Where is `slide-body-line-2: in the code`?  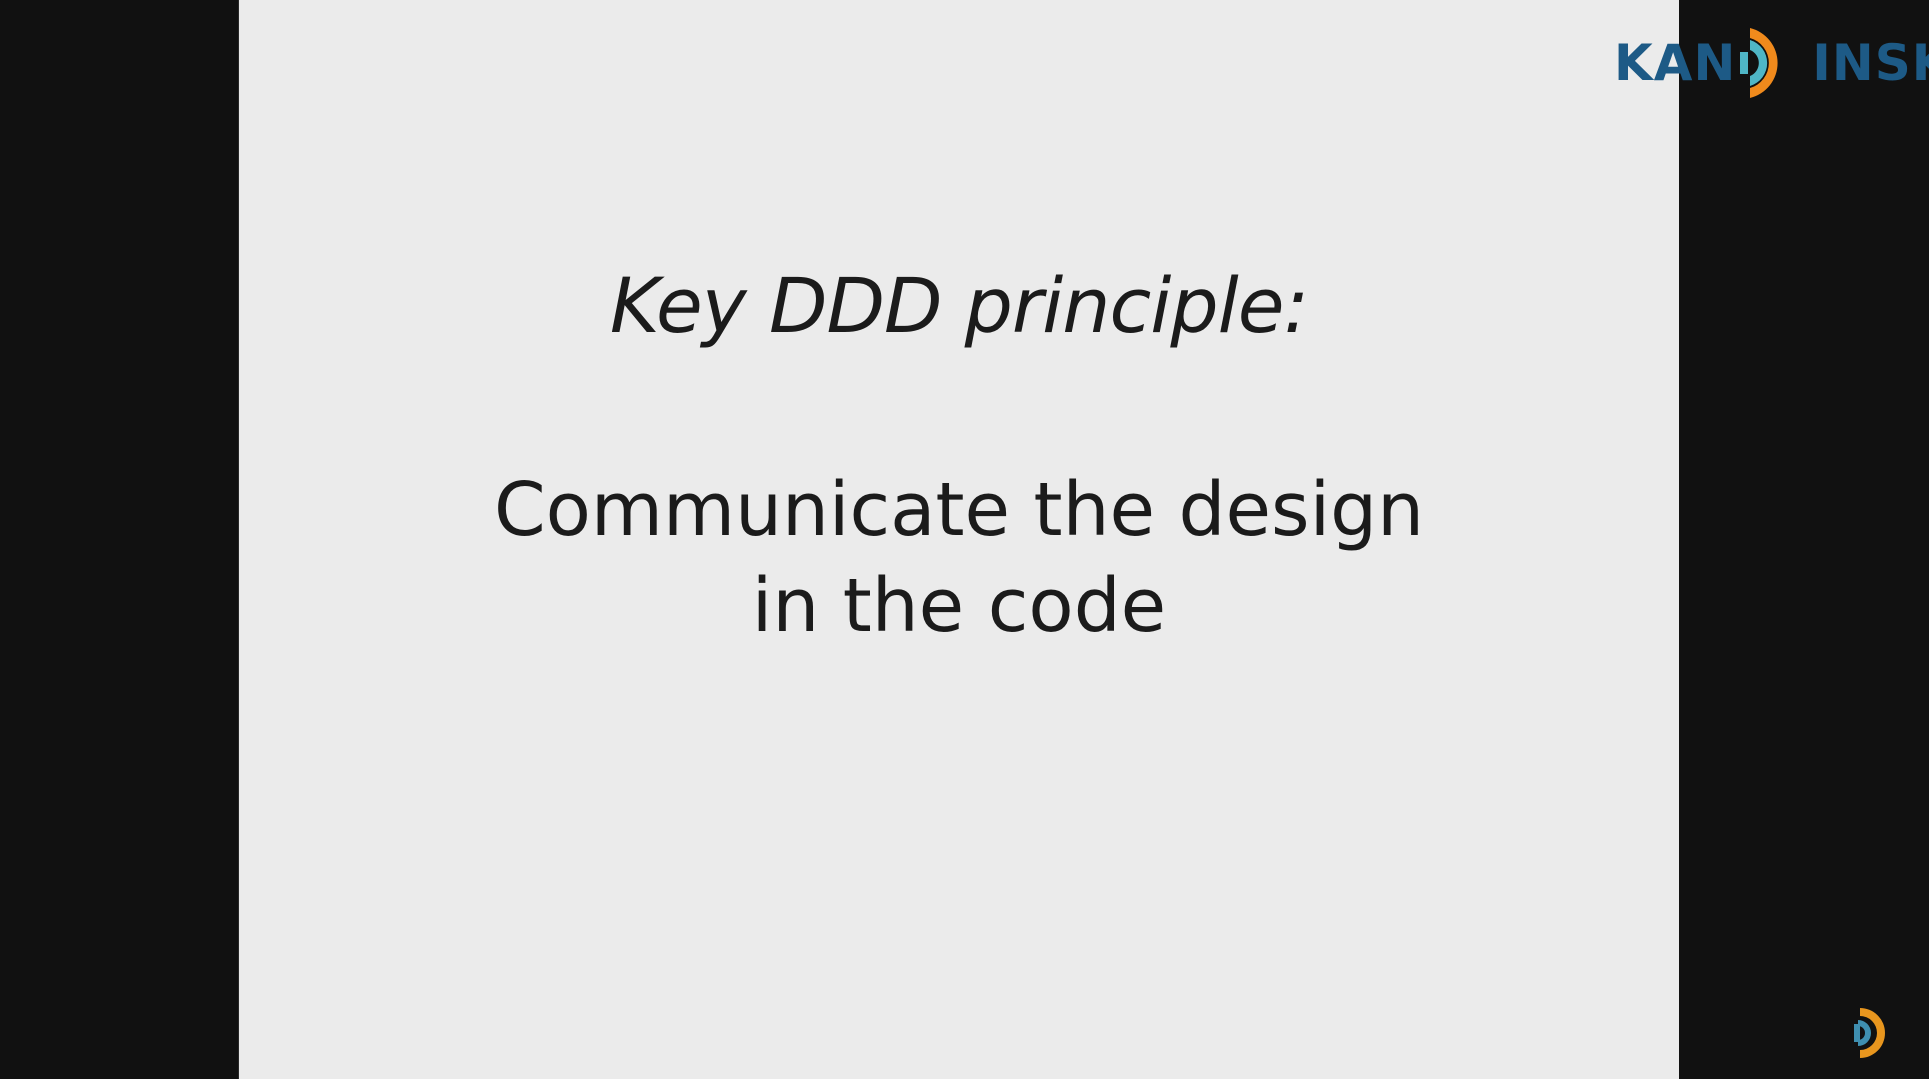 slide-body-line-2: in the code is located at coordinates (959, 606).